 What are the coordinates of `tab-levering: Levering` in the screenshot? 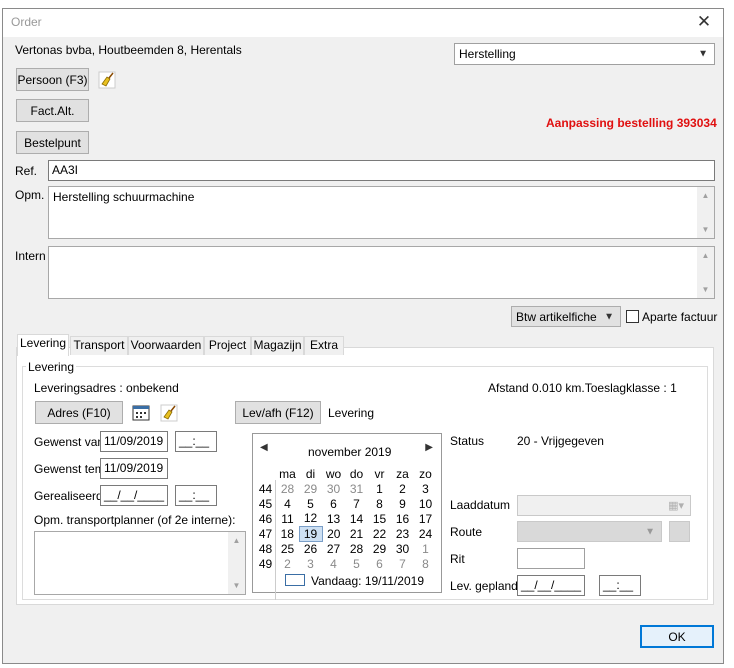 It's located at (43, 345).